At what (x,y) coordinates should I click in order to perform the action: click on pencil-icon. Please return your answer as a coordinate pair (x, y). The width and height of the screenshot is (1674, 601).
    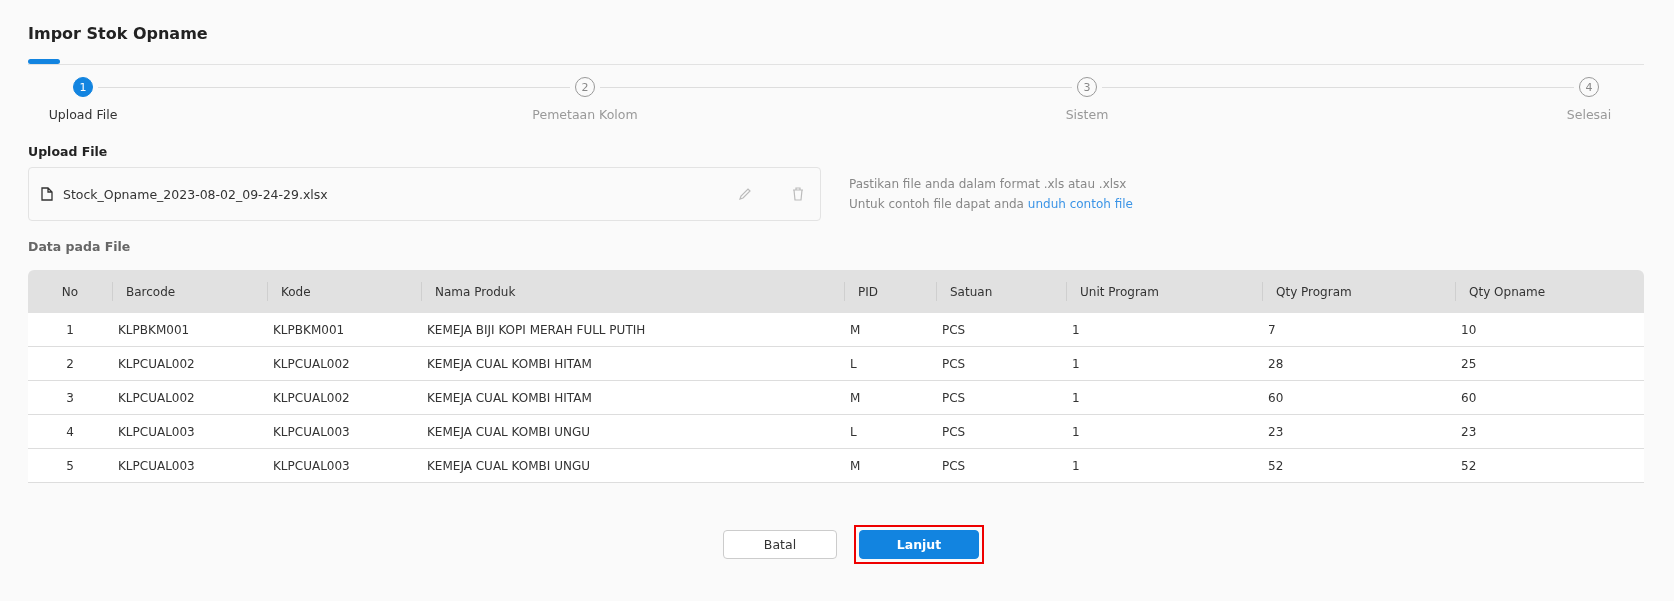
    Looking at the image, I should click on (745, 194).